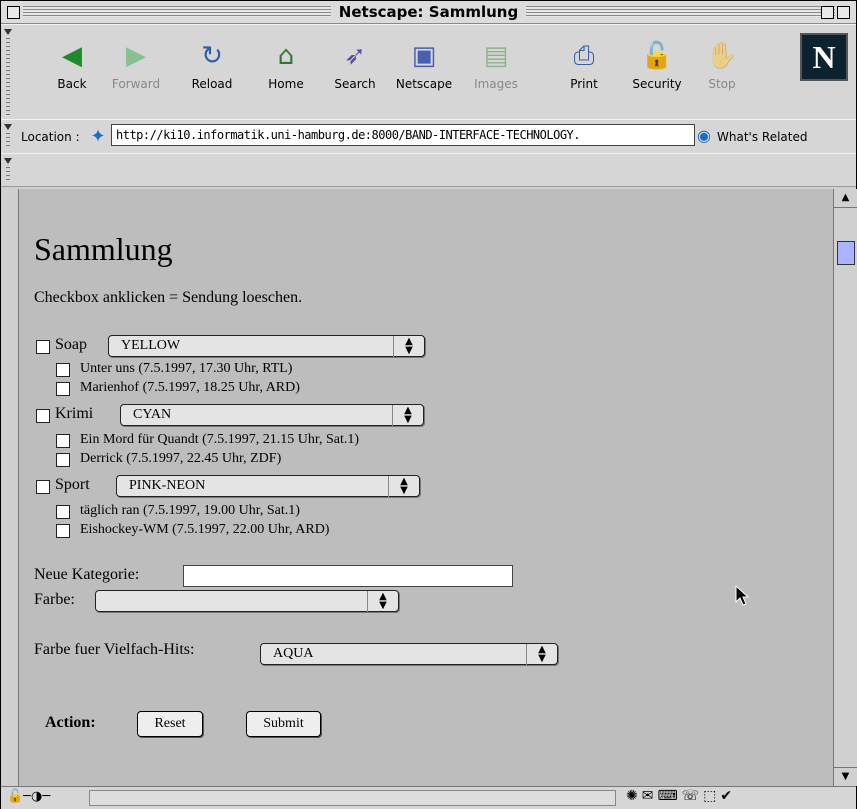 The width and height of the screenshot is (857, 809). I want to click on toolbar-button-label: Print, so click(584, 84).